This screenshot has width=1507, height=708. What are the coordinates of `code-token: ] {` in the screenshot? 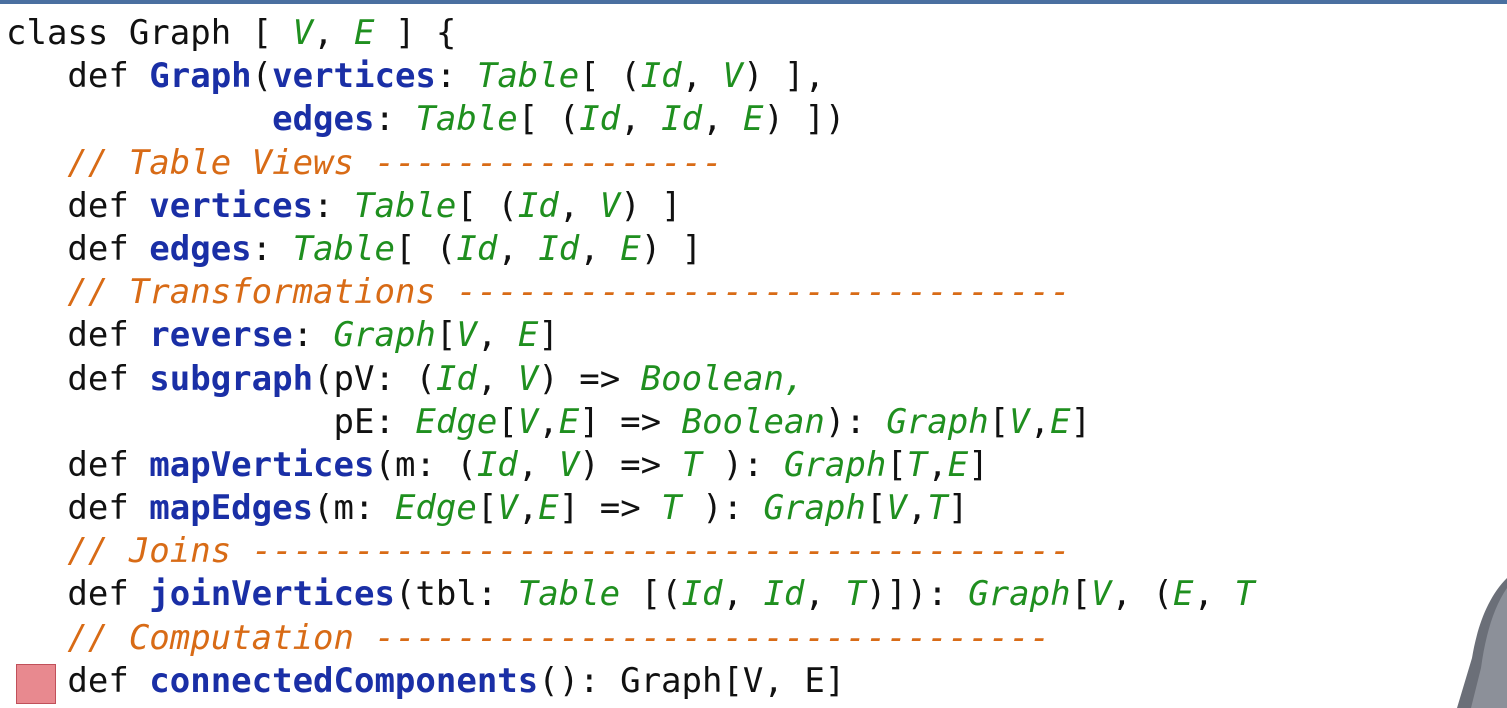 It's located at (415, 33).